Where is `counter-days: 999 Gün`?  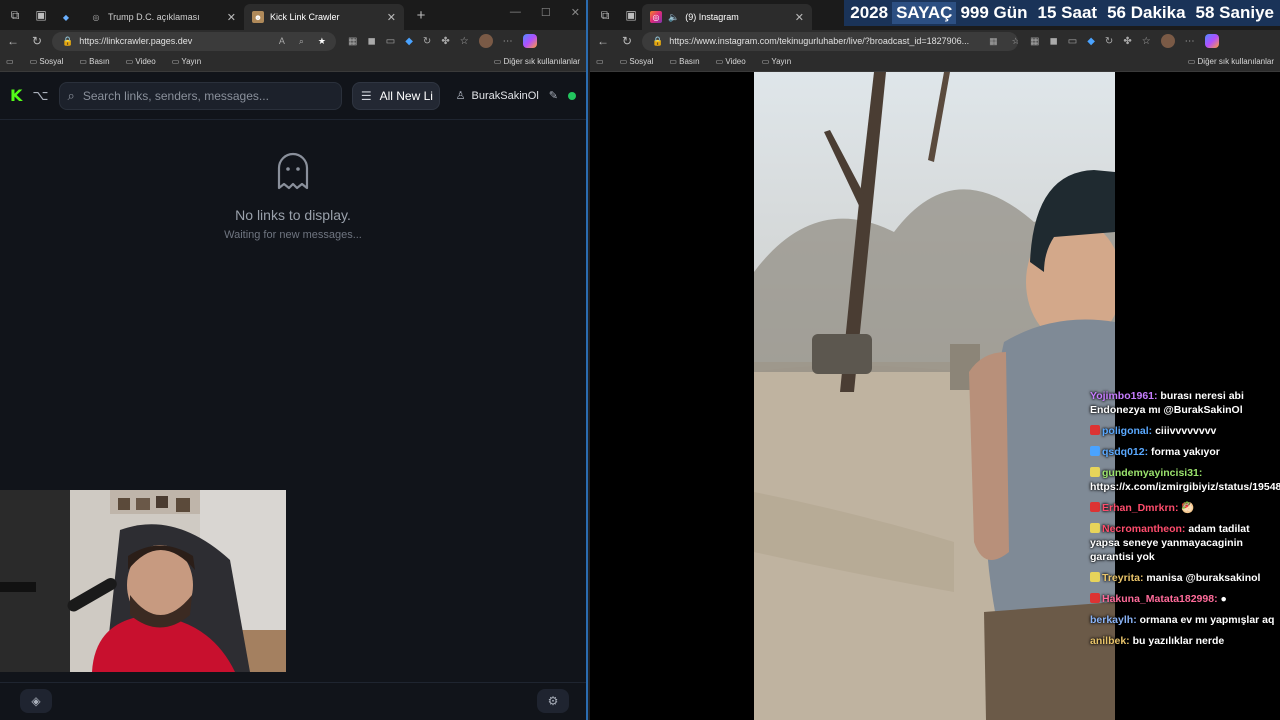 counter-days: 999 Gün is located at coordinates (994, 12).